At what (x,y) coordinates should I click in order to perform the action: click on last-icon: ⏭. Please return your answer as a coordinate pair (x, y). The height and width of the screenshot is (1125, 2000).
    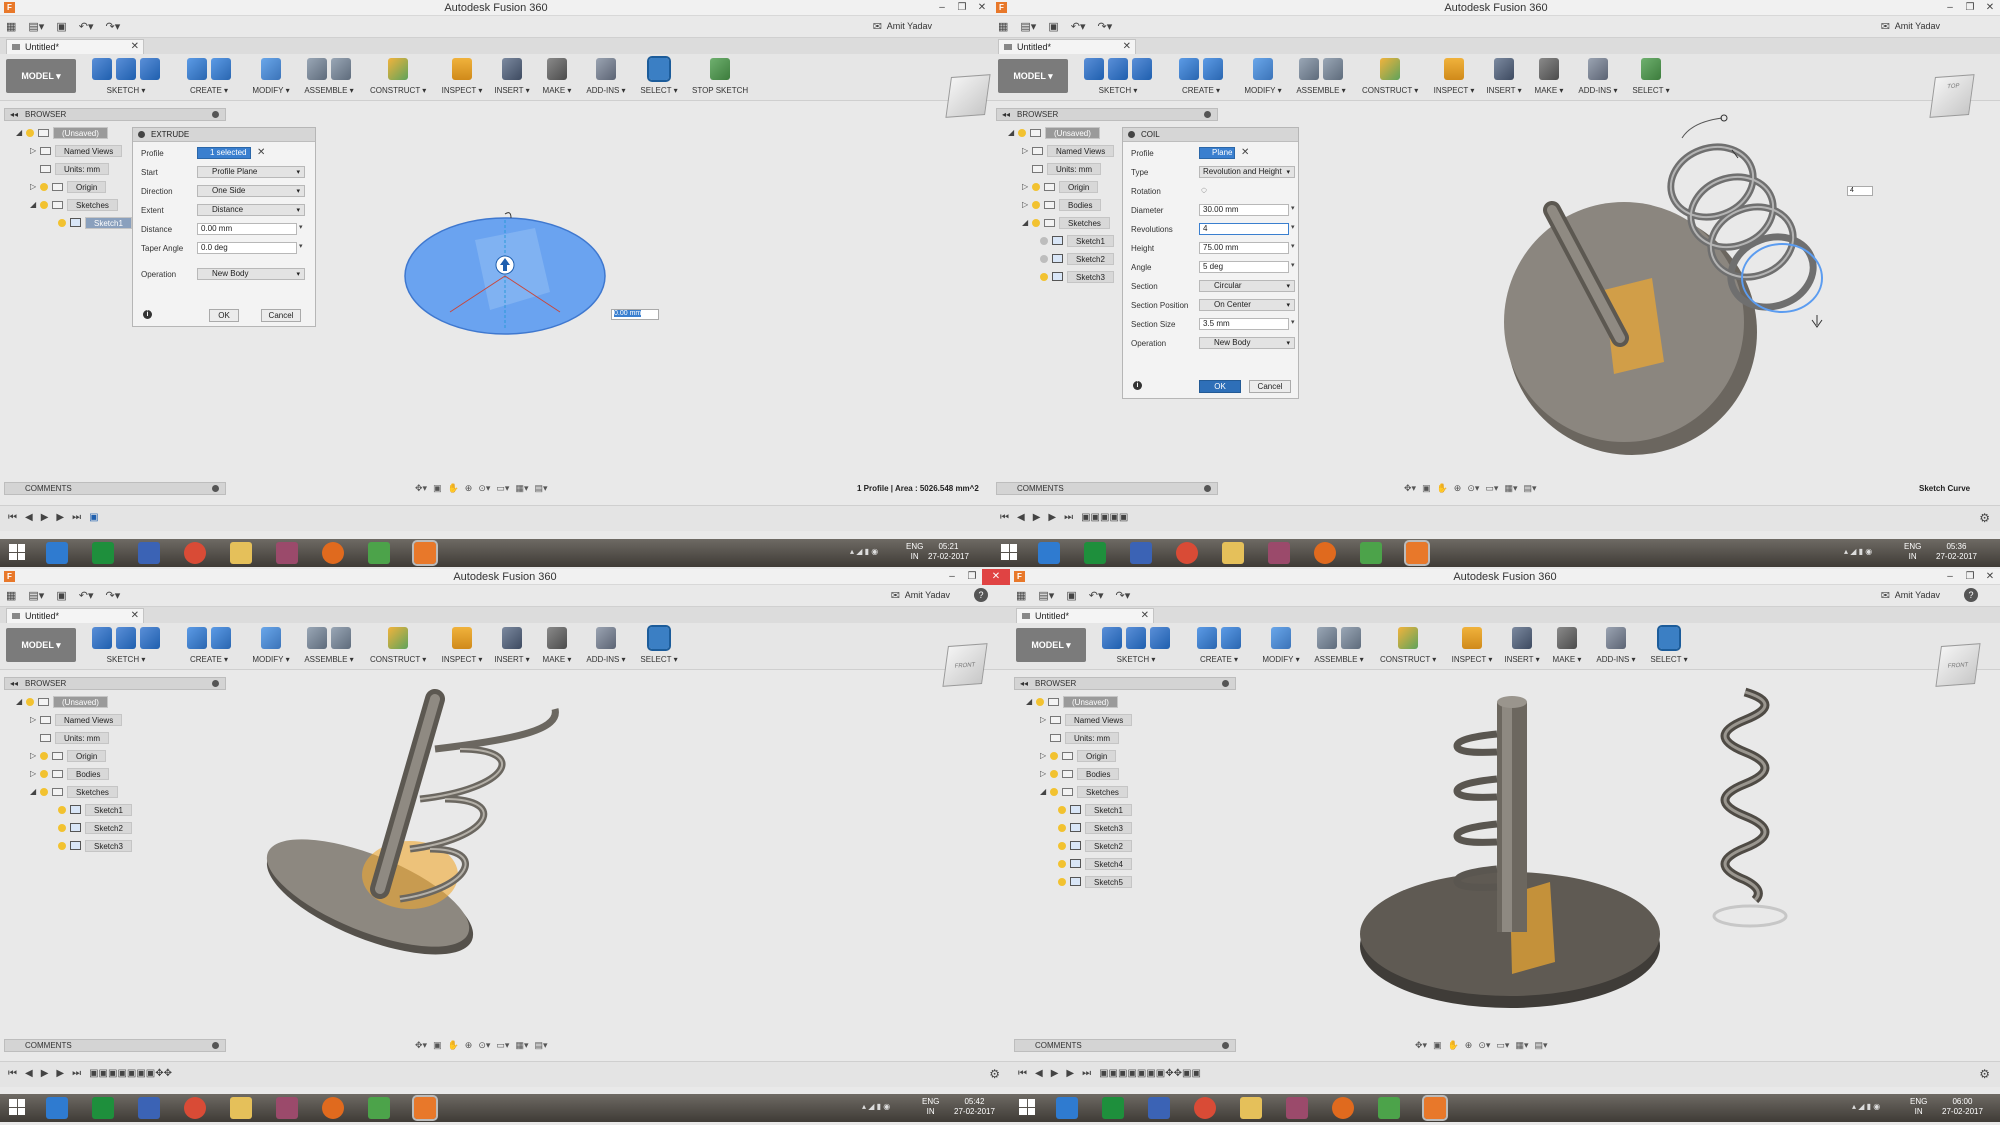
    Looking at the image, I should click on (76, 517).